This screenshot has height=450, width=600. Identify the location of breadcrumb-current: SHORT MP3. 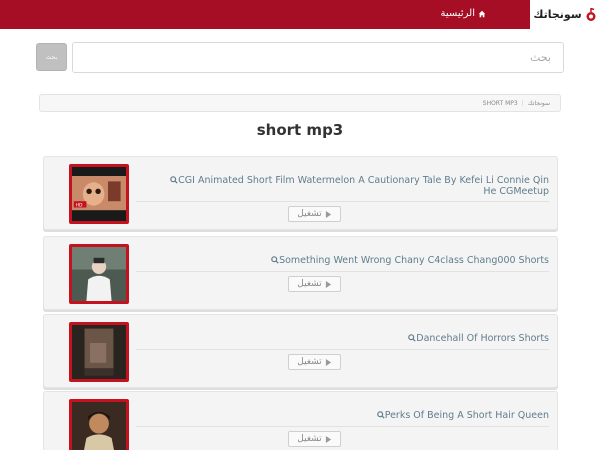
(500, 103).